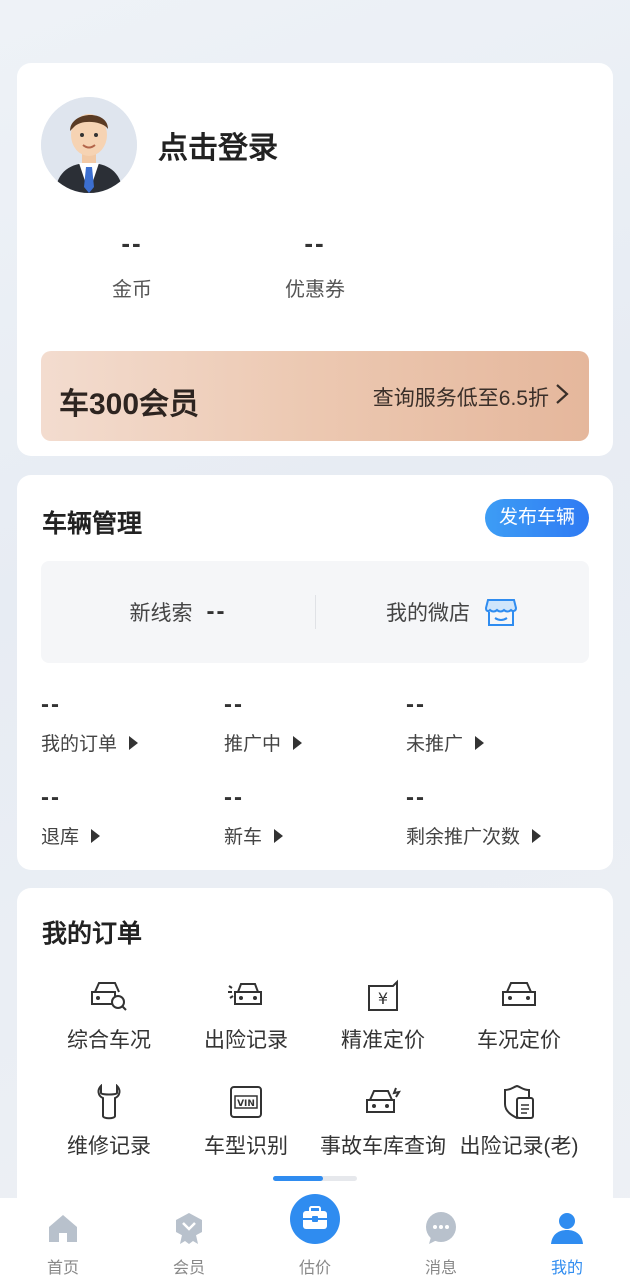 Image resolution: width=630 pixels, height=1280 pixels. What do you see at coordinates (440, 1268) in the screenshot?
I see `tab-label: 消息` at bounding box center [440, 1268].